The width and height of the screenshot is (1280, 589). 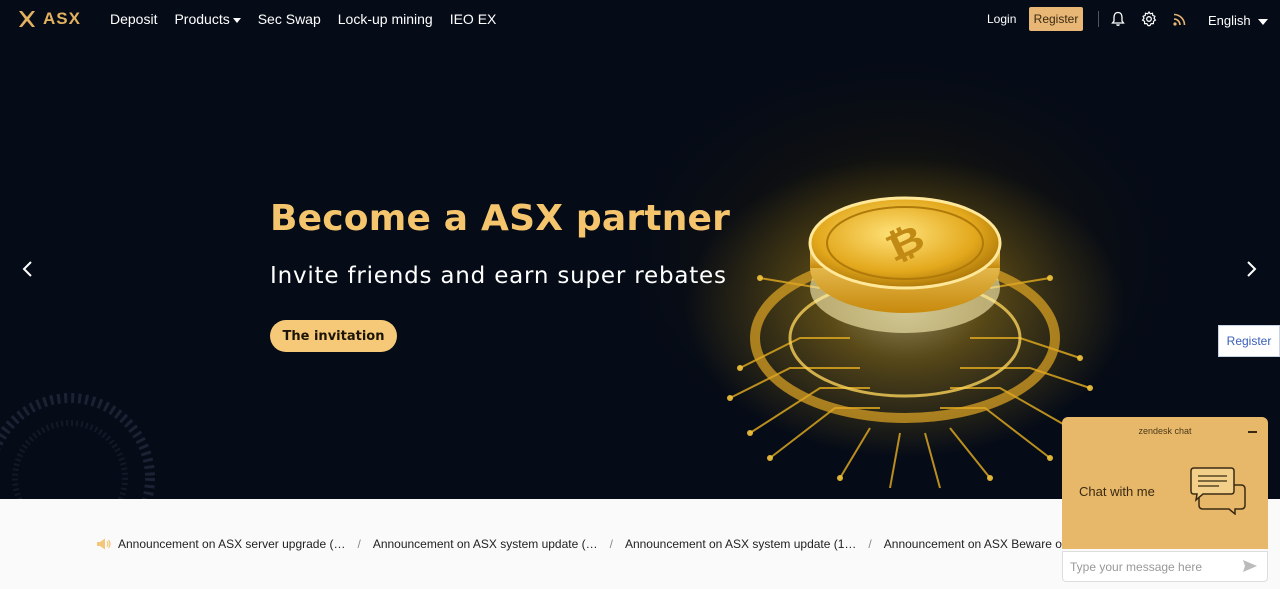 I want to click on decorative-circuit, so click(x=77, y=446).